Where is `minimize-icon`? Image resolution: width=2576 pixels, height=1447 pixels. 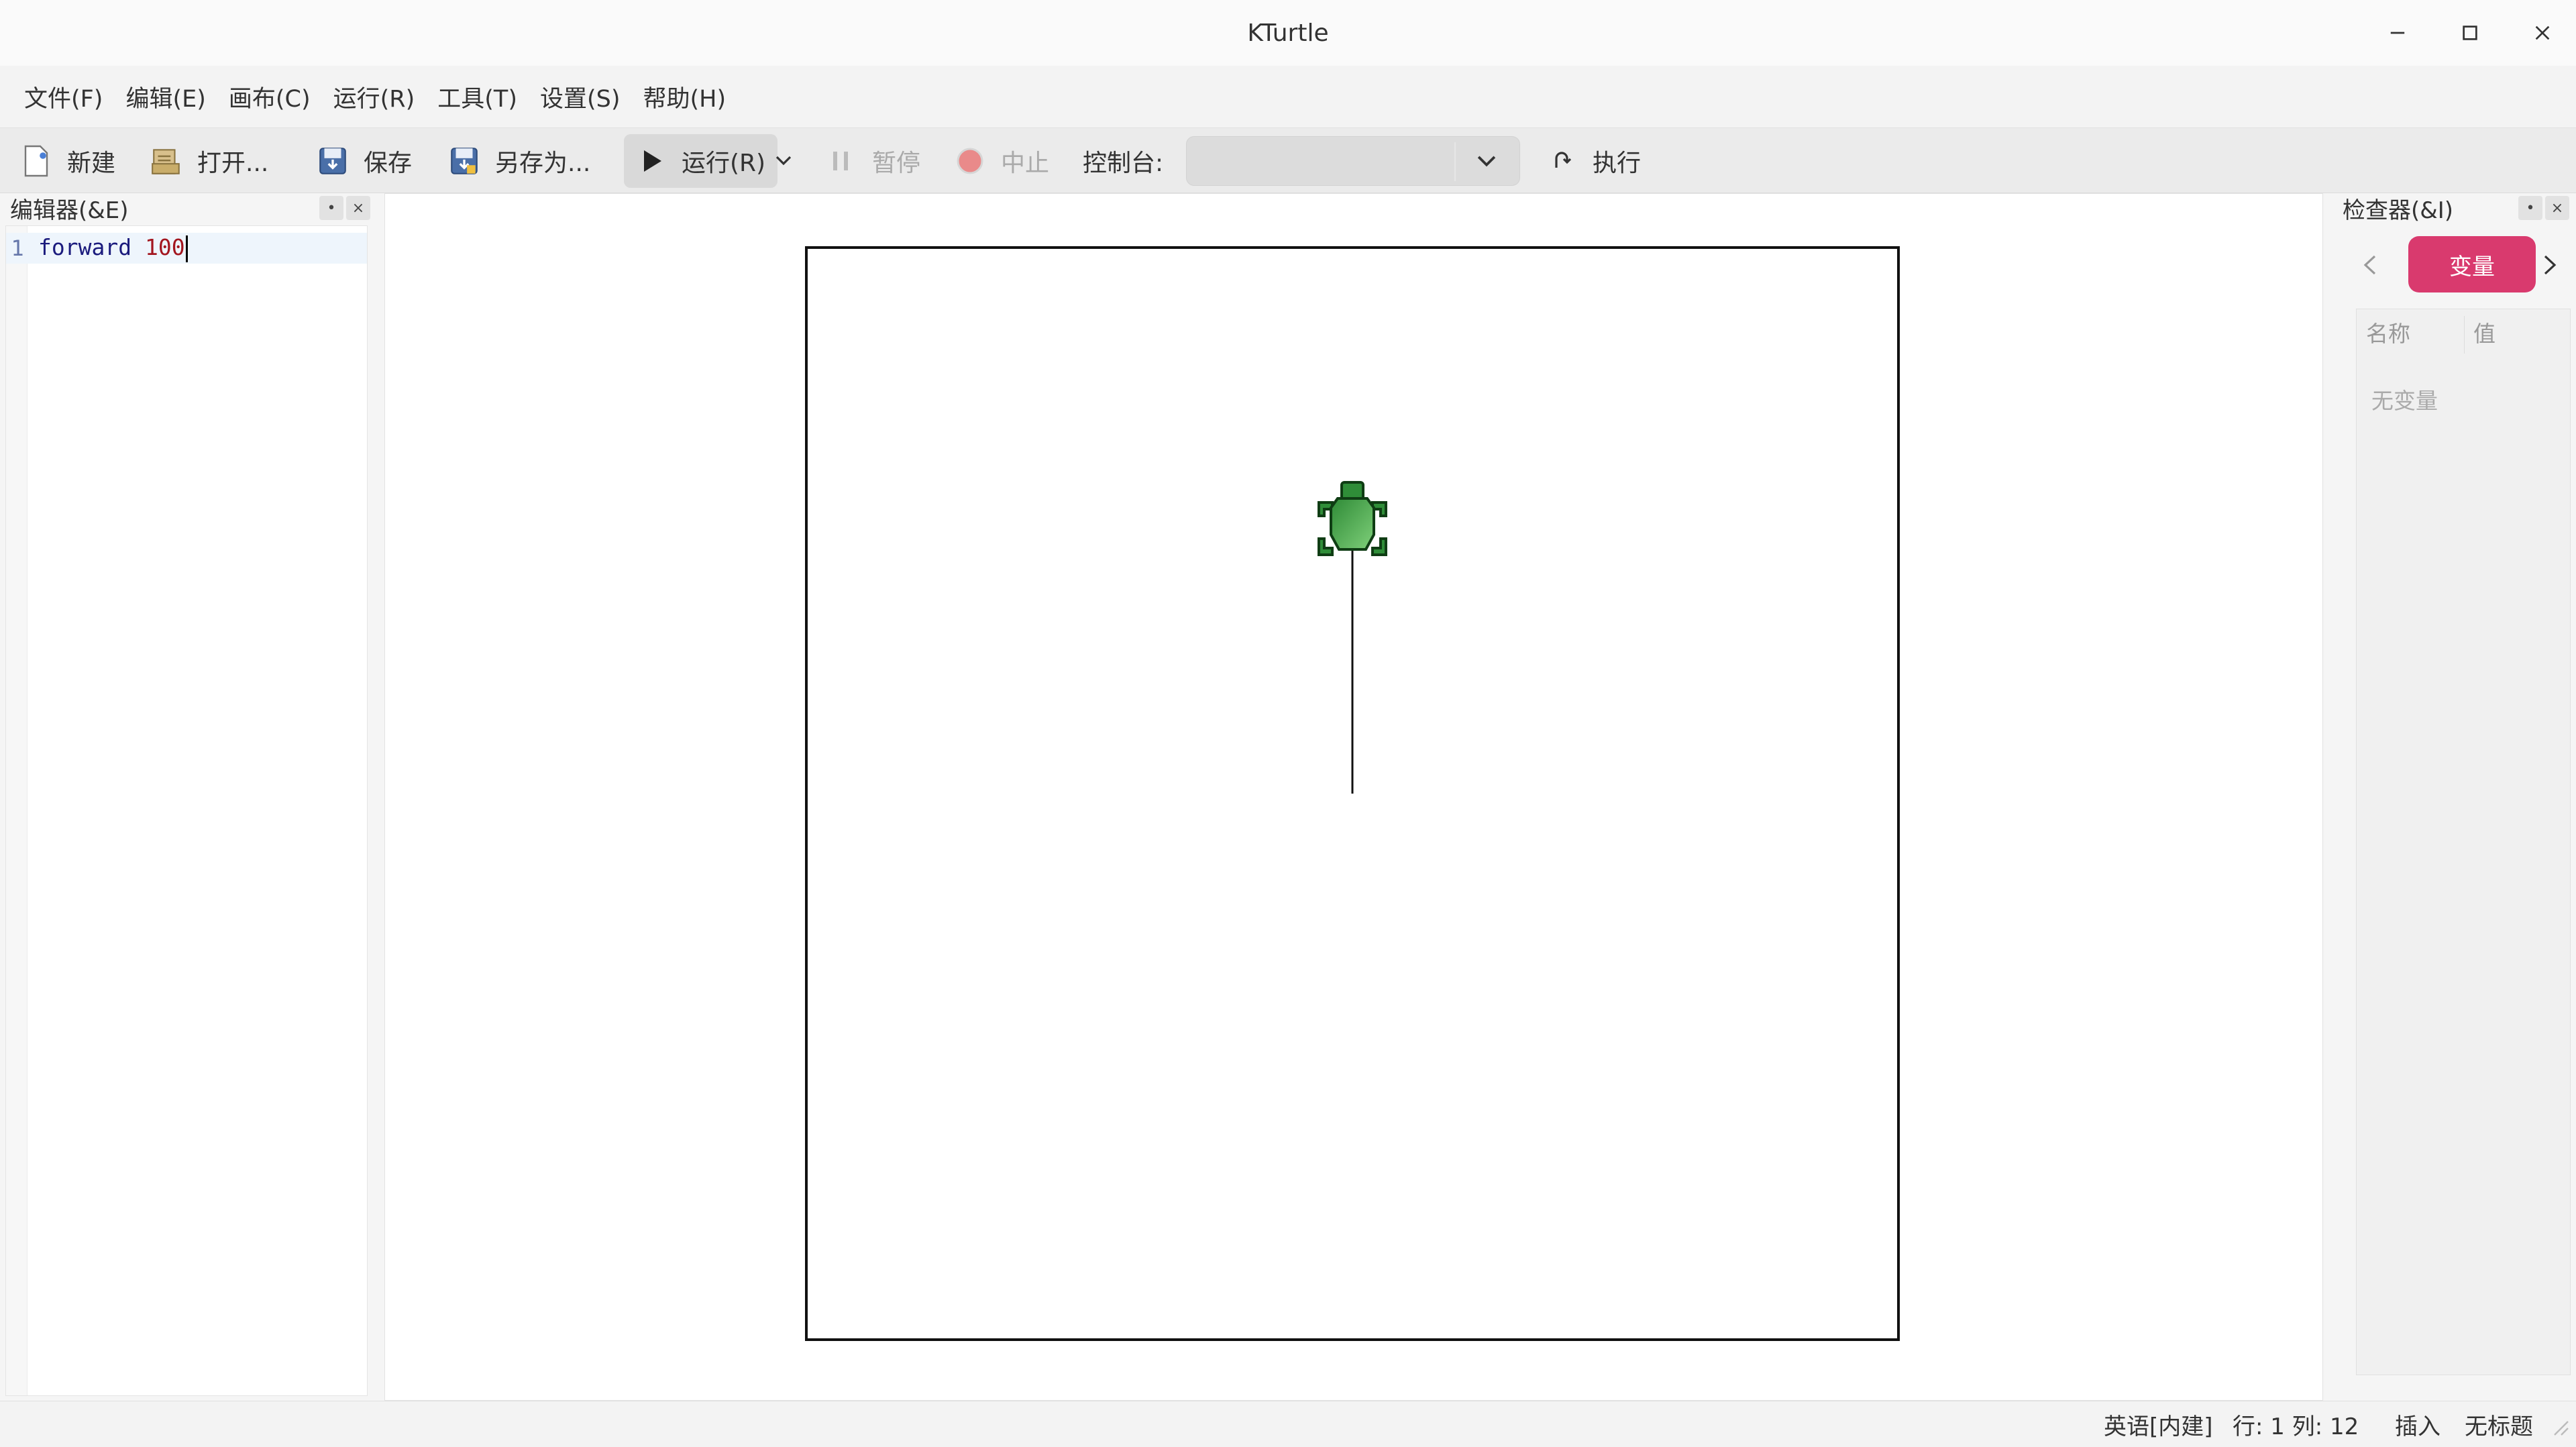 minimize-icon is located at coordinates (2397, 33).